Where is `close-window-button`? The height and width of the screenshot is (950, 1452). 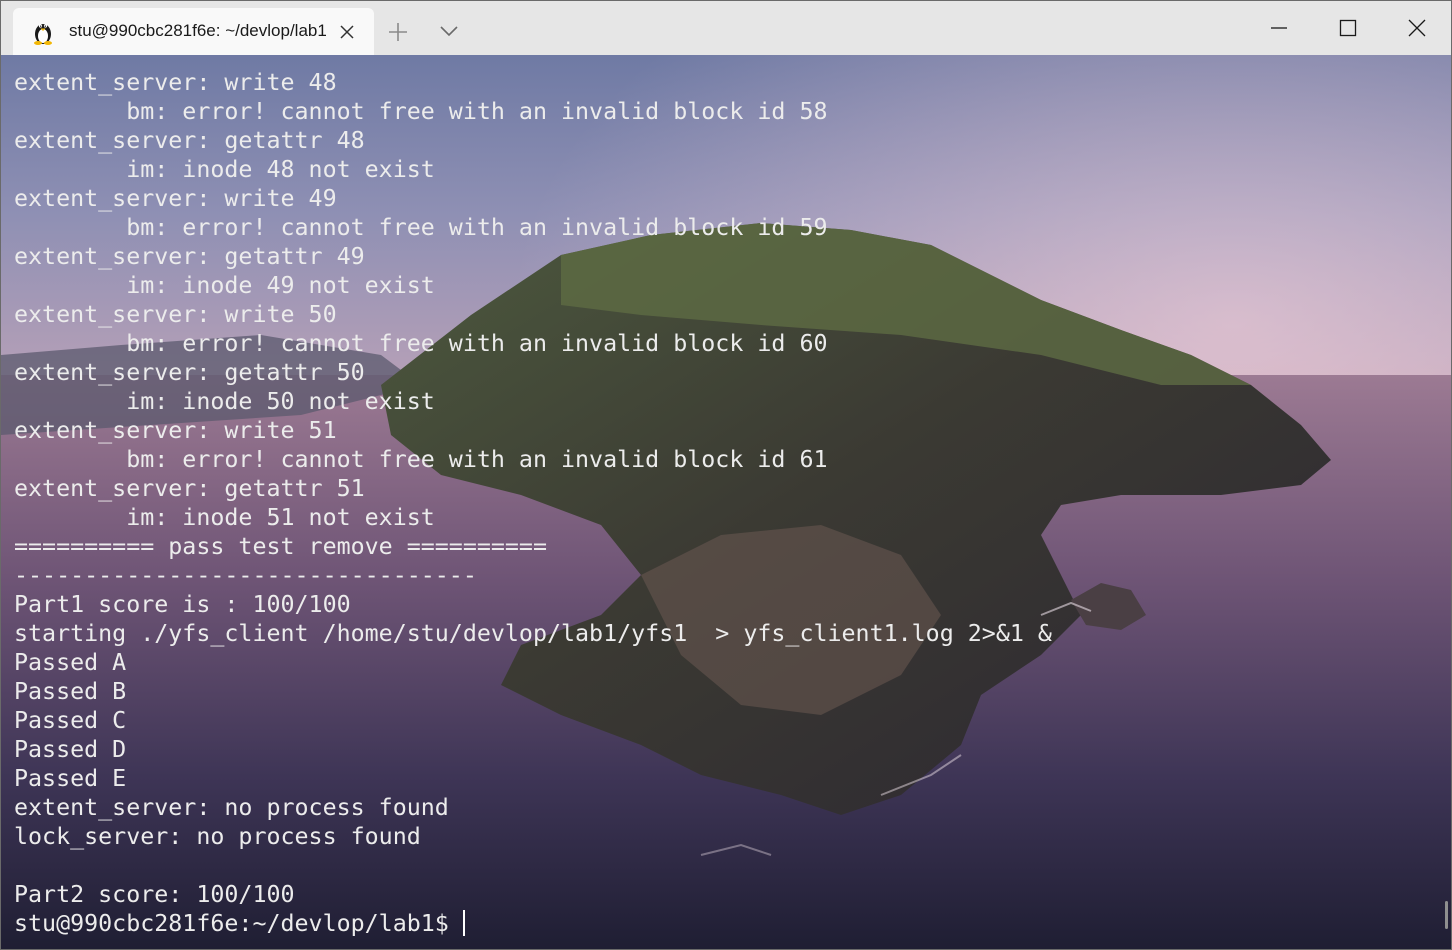 close-window-button is located at coordinates (1417, 28).